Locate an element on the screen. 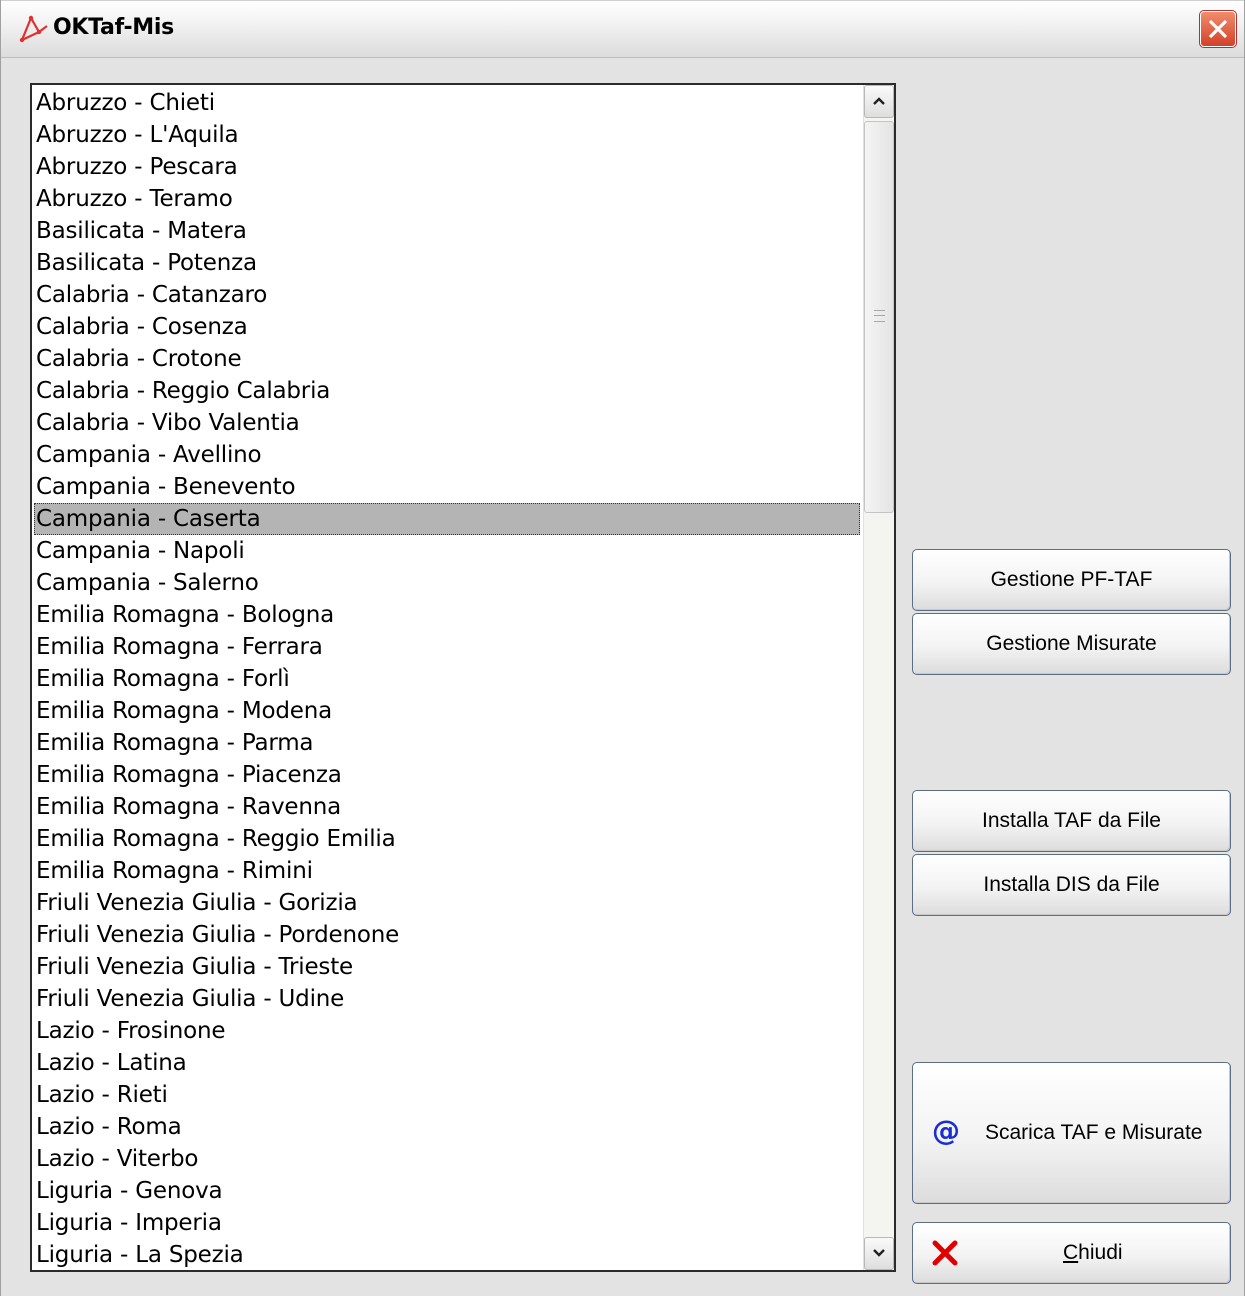  list-item-selected: Campania - Caserta is located at coordinates (447, 519).